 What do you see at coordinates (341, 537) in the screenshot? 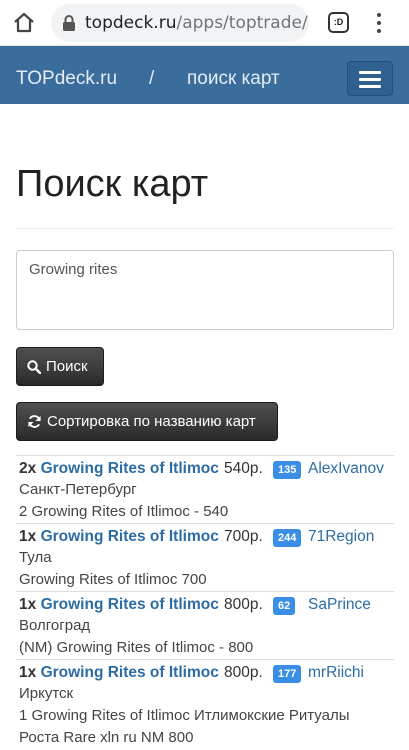
I see `seller-link: 71Region` at bounding box center [341, 537].